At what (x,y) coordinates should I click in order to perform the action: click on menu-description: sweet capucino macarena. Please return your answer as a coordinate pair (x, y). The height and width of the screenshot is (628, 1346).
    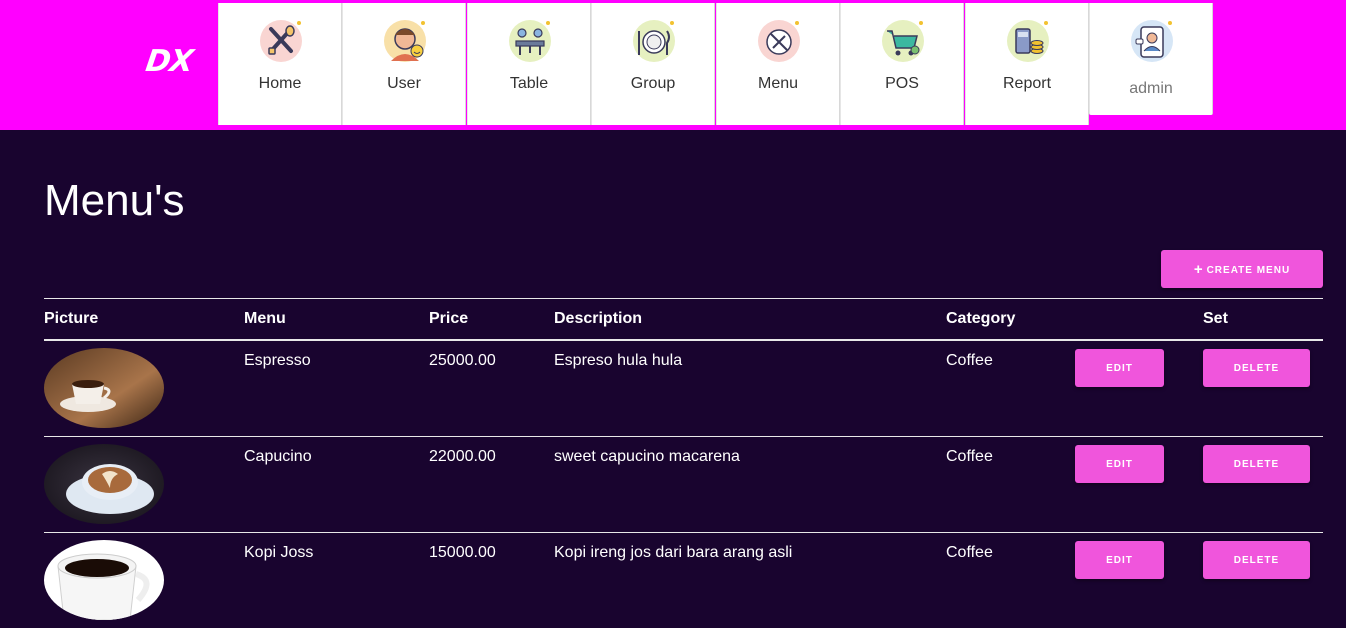
    Looking at the image, I should click on (647, 456).